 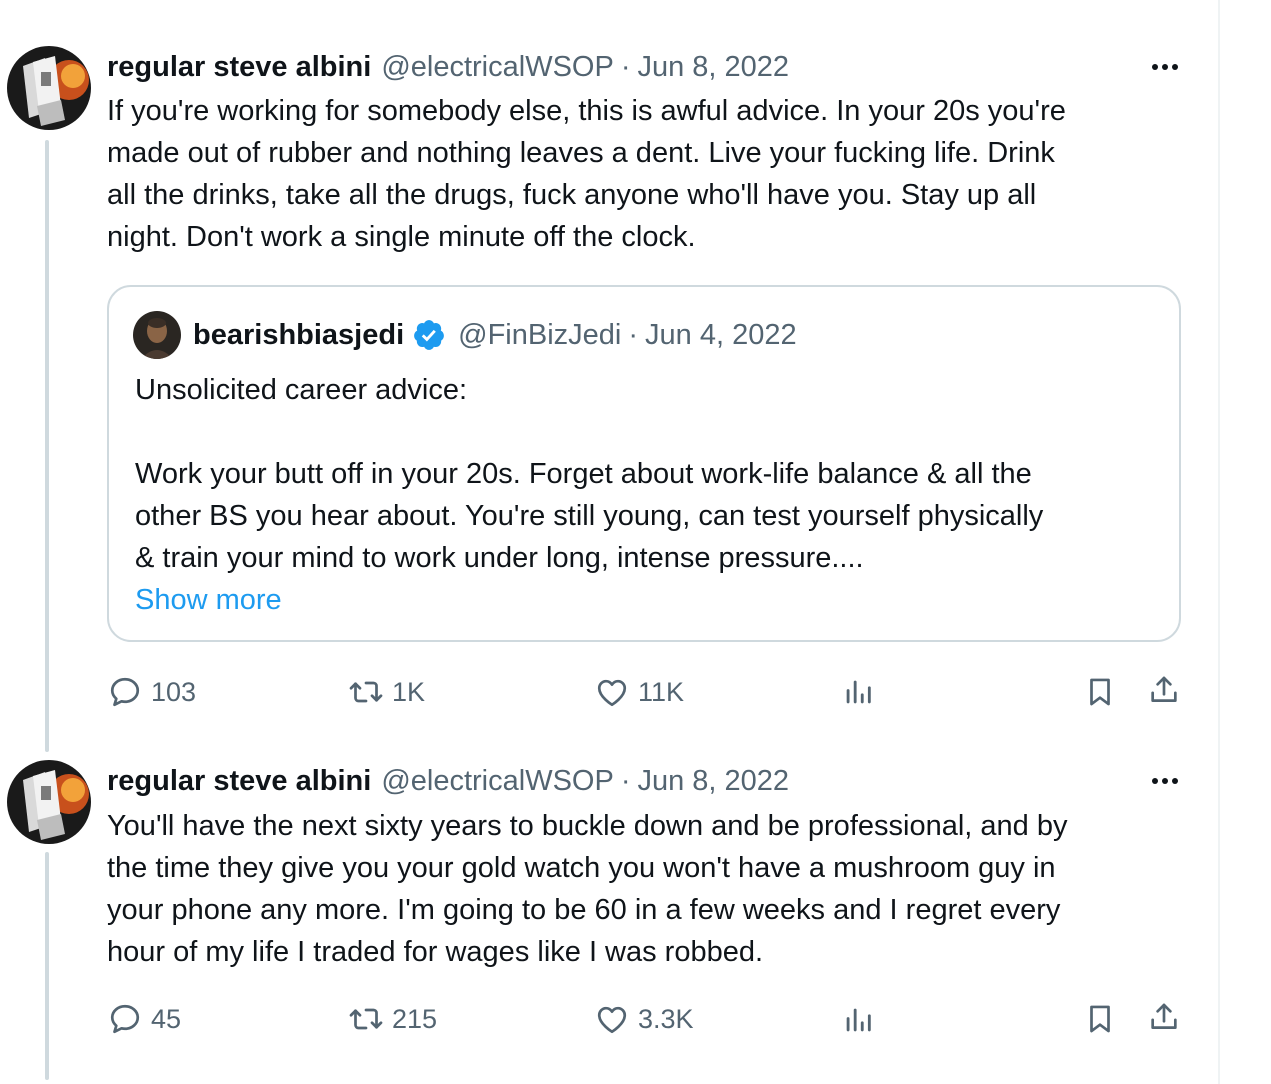 I want to click on reply-count: 45, so click(x=166, y=1018).